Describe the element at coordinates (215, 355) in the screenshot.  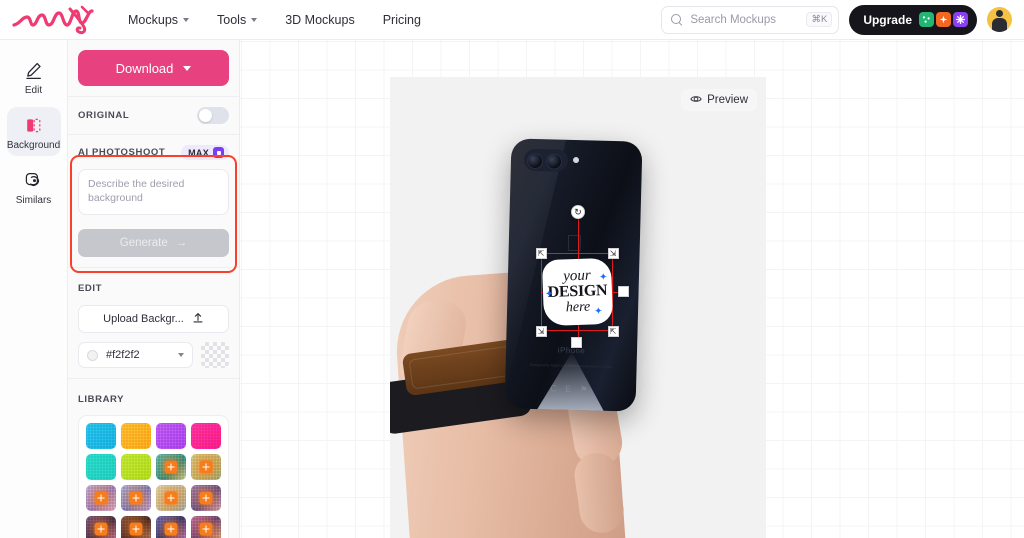
I see `transparent-background-swatch` at that location.